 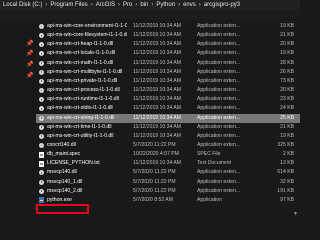 I want to click on file-type: Application, so click(x=209, y=199).